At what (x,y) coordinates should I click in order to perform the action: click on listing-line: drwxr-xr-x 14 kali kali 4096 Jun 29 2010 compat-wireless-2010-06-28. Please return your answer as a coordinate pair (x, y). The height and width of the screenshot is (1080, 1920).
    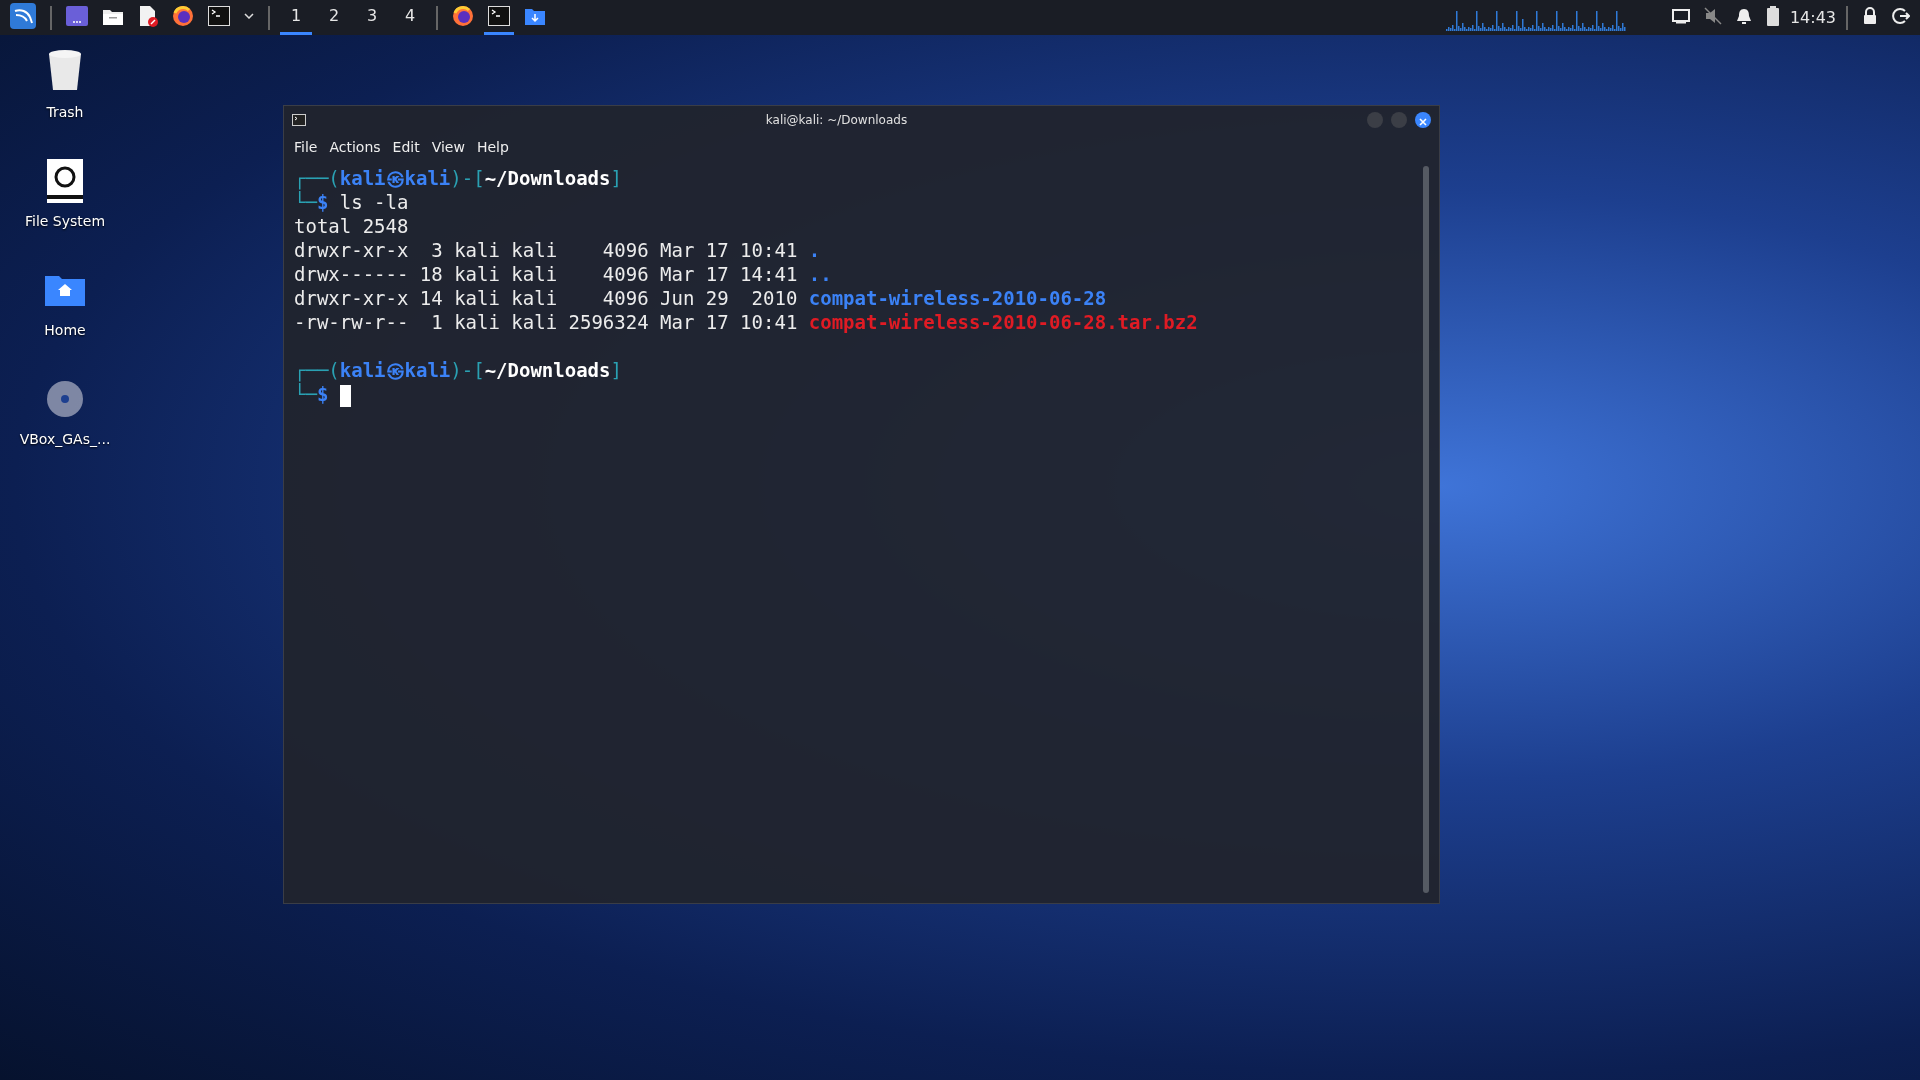
    Looking at the image, I should click on (701, 298).